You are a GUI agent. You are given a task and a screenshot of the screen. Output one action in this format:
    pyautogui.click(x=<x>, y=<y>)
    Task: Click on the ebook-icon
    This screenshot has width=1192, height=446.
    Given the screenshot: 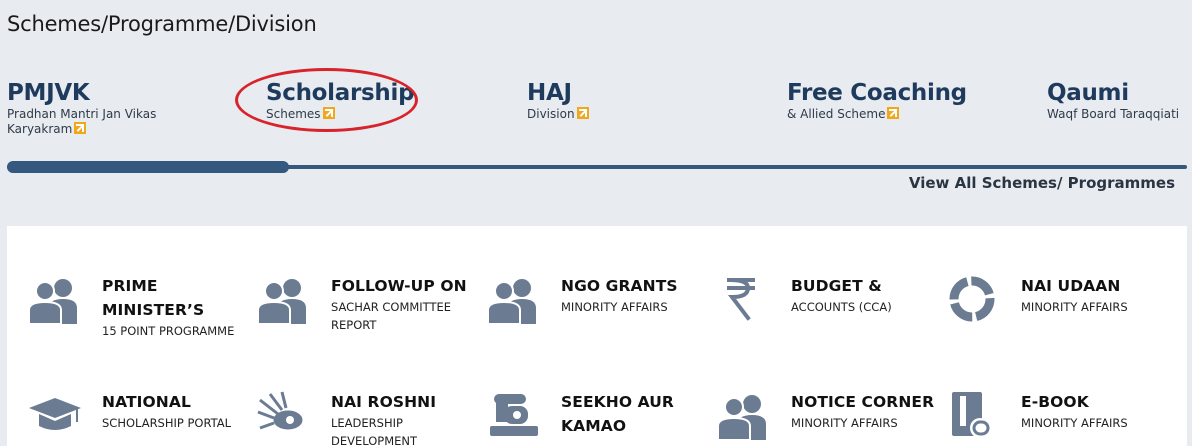 What is the action you would take?
    pyautogui.click(x=971, y=415)
    